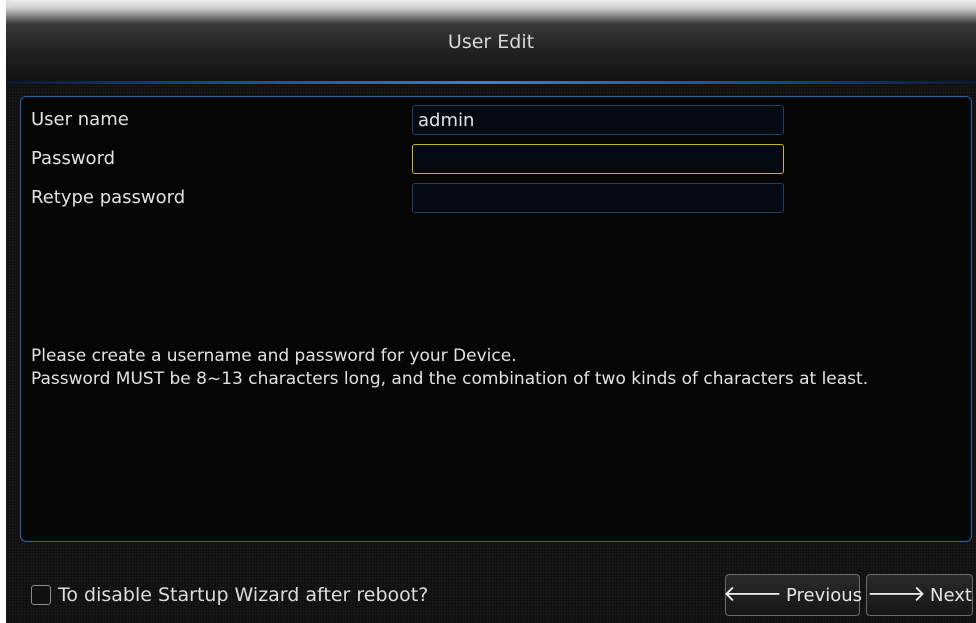 Image resolution: width=976 pixels, height=623 pixels. I want to click on username-input, so click(598, 120).